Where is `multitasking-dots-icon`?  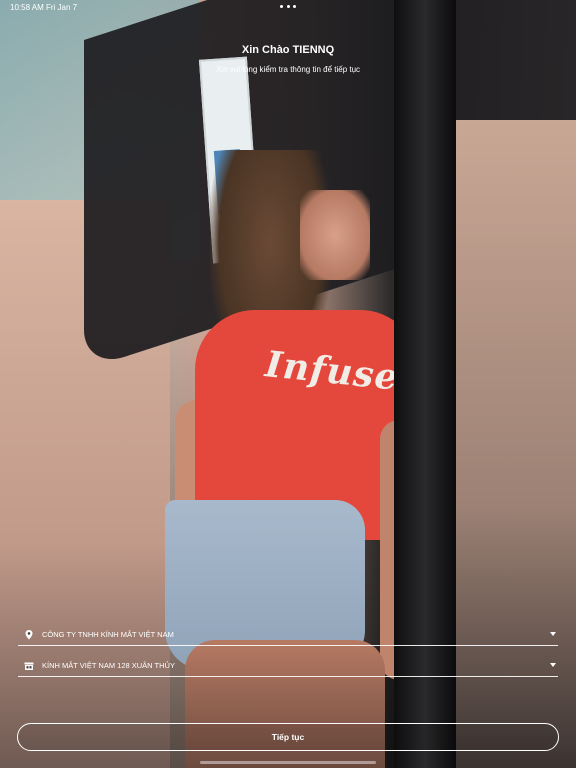 multitasking-dots-icon is located at coordinates (288, 6).